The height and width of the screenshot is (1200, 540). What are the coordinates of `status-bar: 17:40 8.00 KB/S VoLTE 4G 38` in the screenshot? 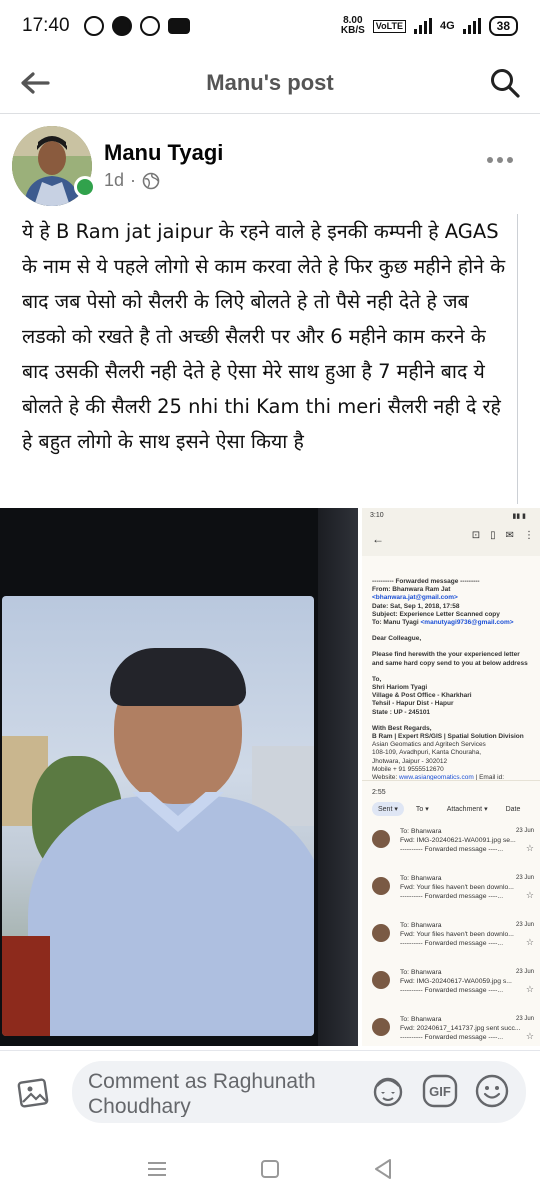 It's located at (270, 26).